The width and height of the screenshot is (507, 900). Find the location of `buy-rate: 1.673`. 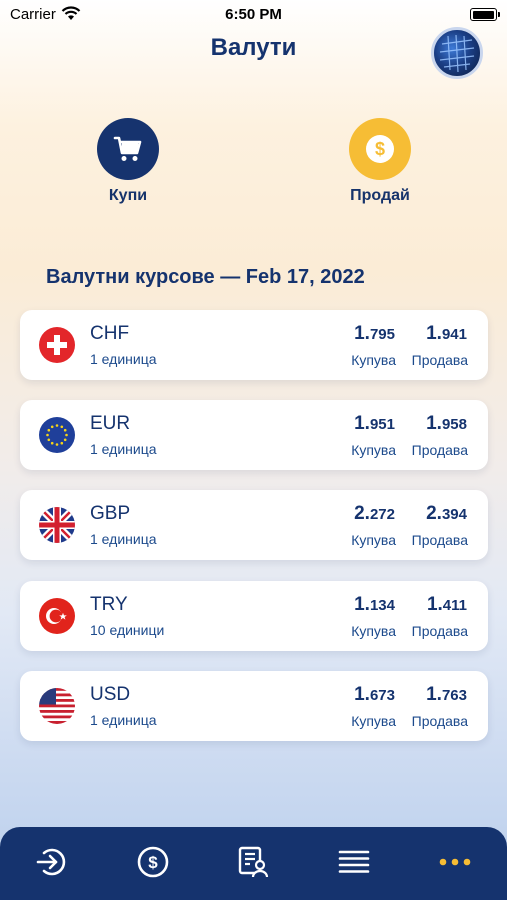

buy-rate: 1.673 is located at coordinates (374, 695).